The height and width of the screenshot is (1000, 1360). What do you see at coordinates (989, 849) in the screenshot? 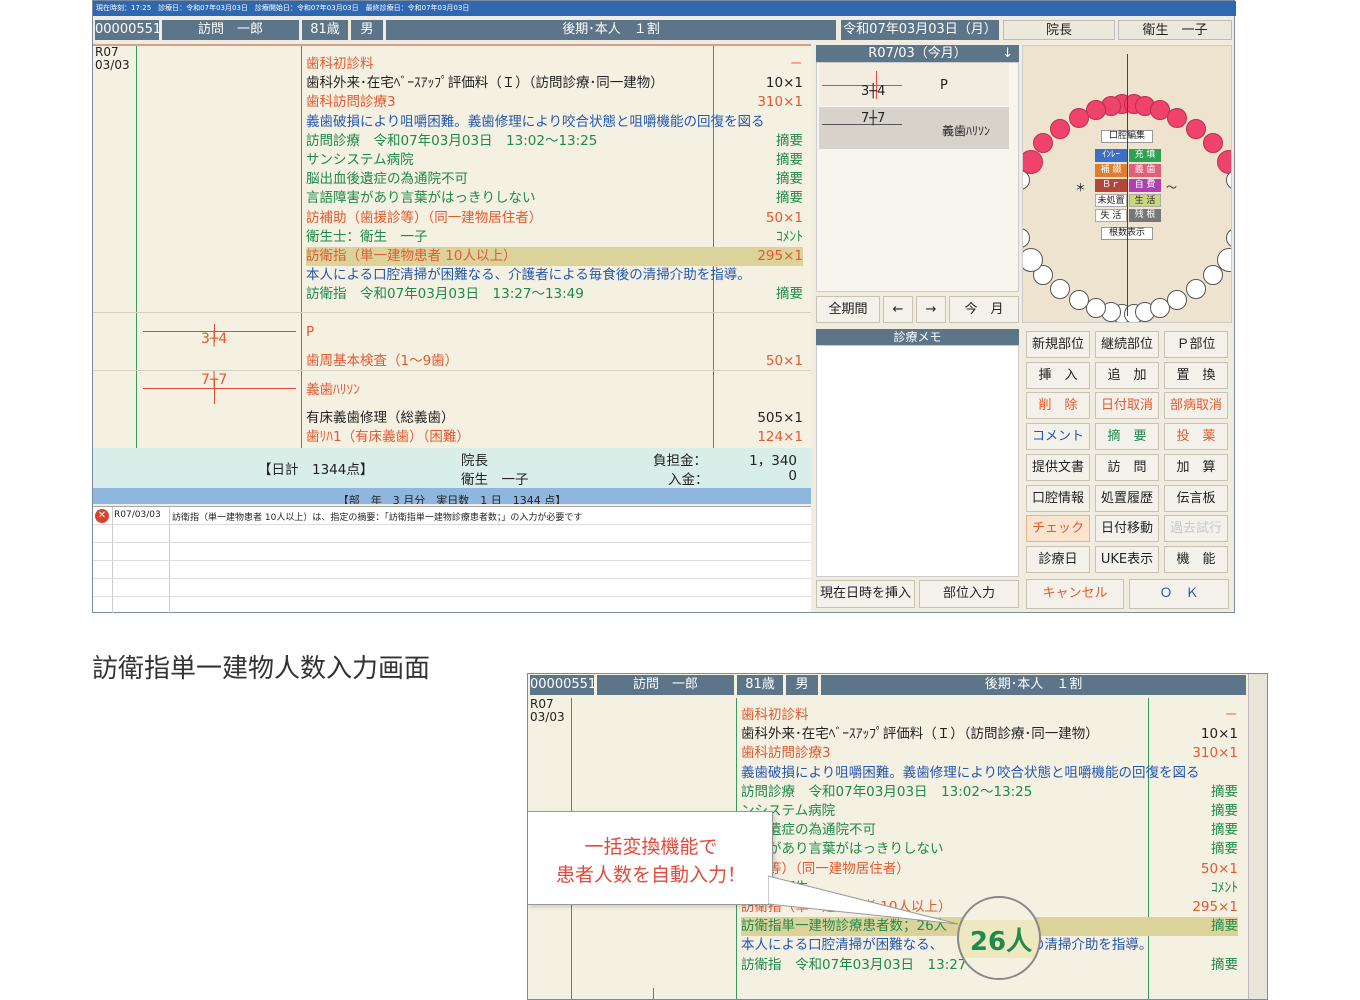
I see `table-row: 障害があり言葉がはっきりしない 摘要` at bounding box center [989, 849].